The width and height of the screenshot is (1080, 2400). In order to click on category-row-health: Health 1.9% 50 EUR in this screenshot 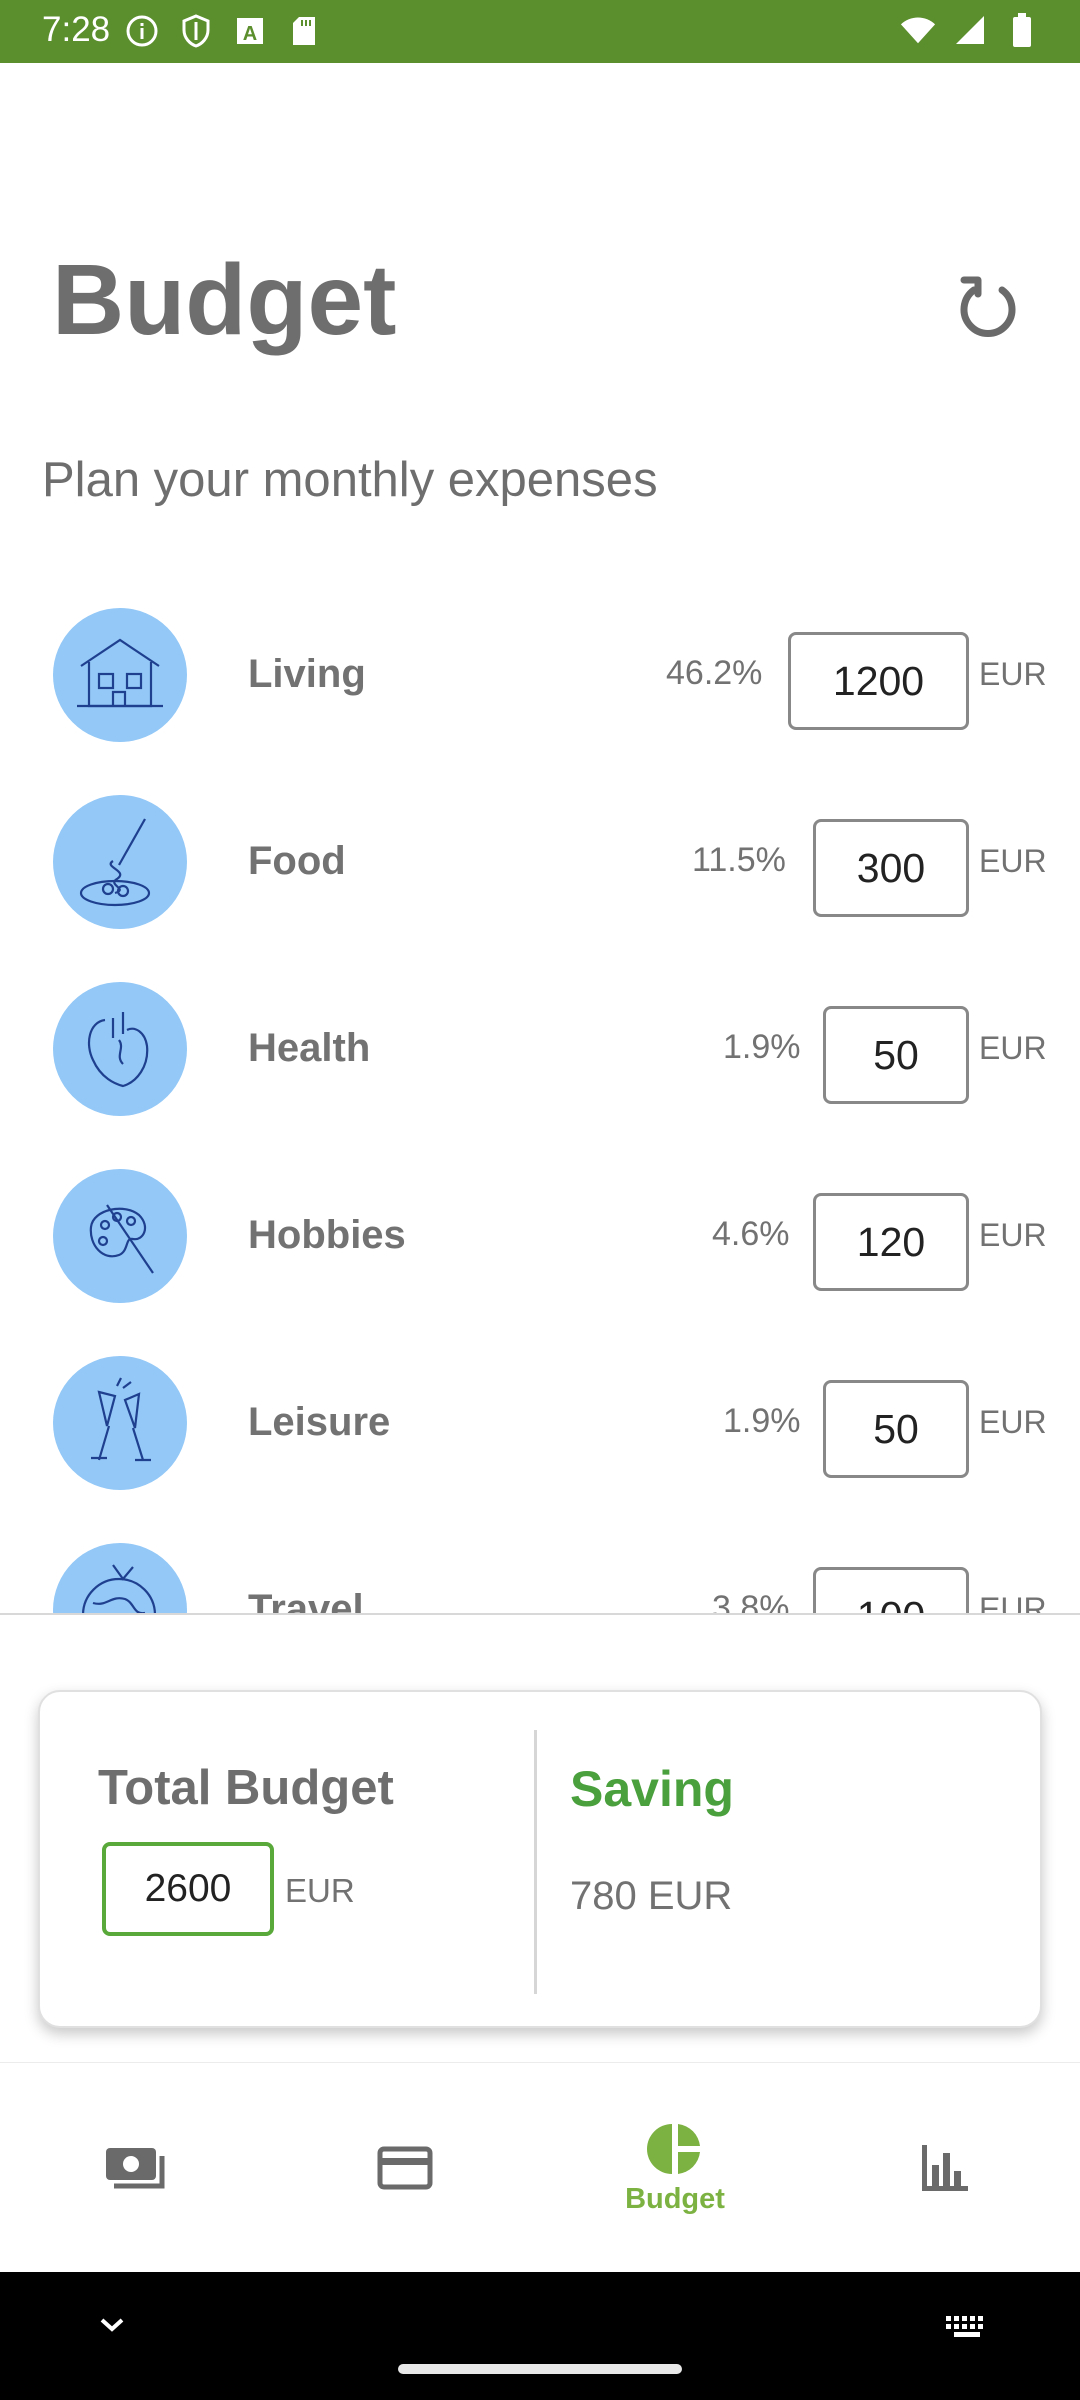, I will do `click(540, 1057)`.